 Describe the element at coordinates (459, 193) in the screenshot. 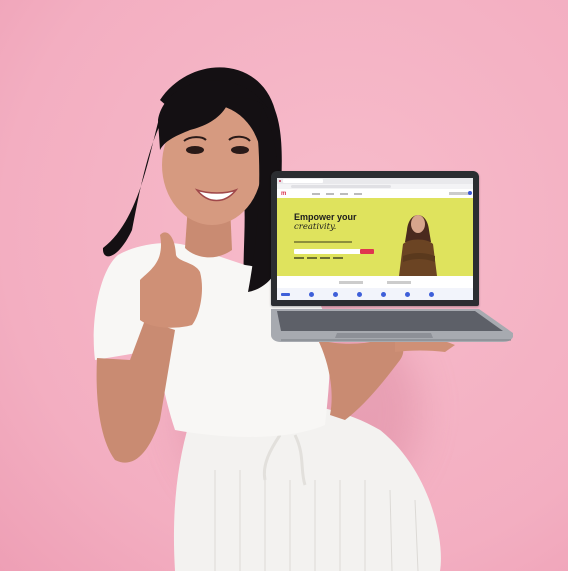

I see `nav-right-links` at that location.